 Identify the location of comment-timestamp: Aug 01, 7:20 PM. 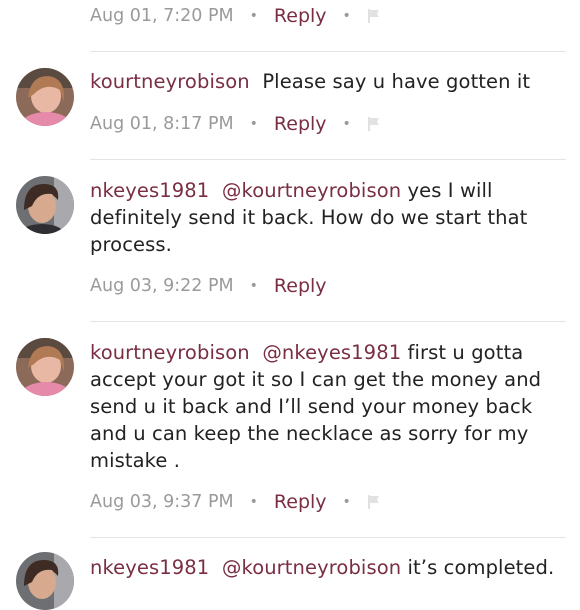
(162, 16).